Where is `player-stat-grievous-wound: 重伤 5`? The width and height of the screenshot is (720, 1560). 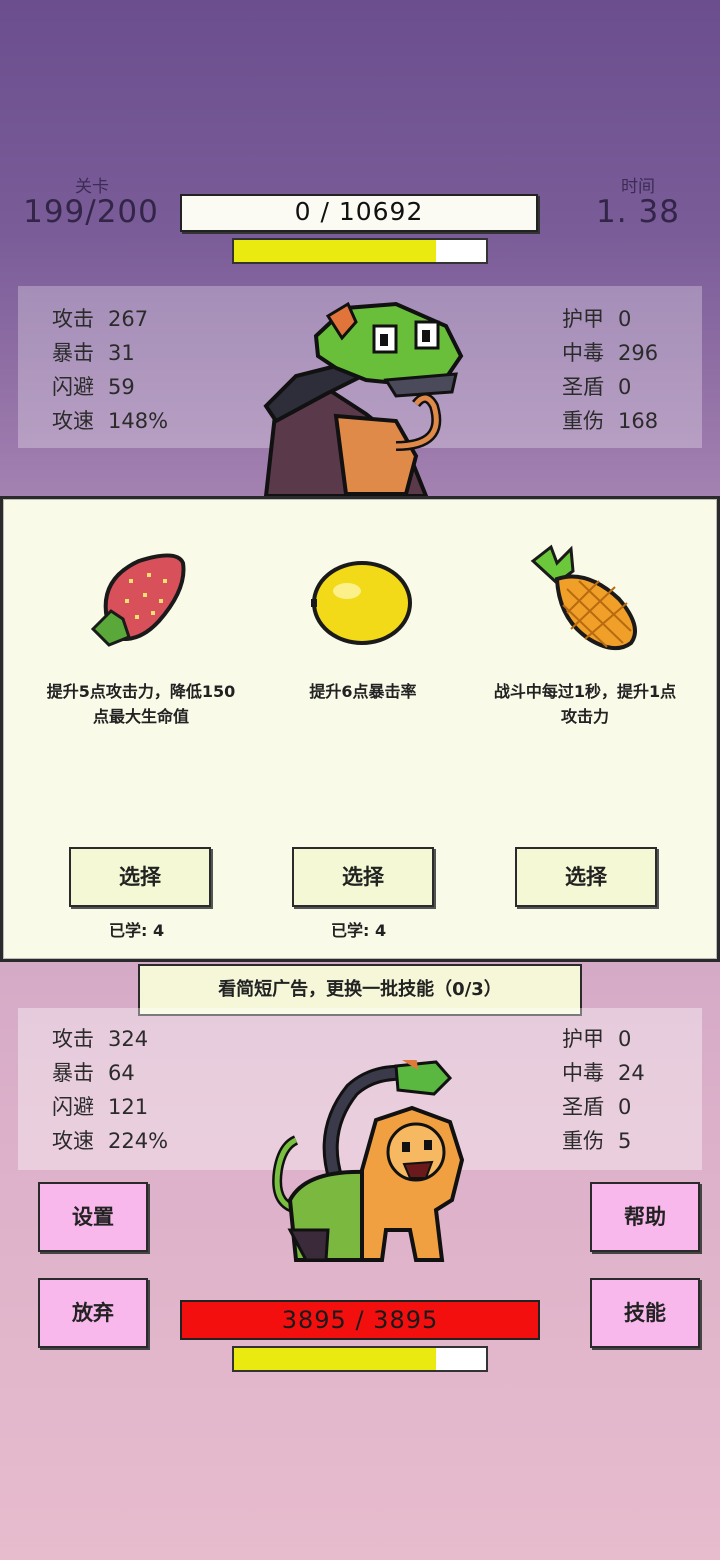
player-stat-grievous-wound: 重伤 5 is located at coordinates (597, 1141).